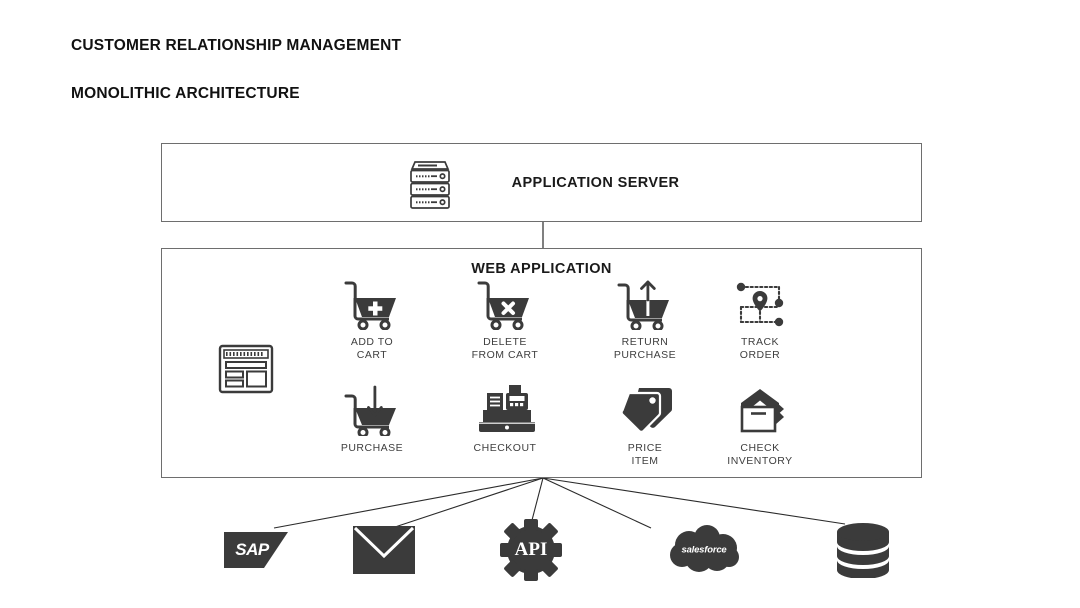 The image size is (1080, 608). I want to click on server-rack-icon, so click(430, 183).